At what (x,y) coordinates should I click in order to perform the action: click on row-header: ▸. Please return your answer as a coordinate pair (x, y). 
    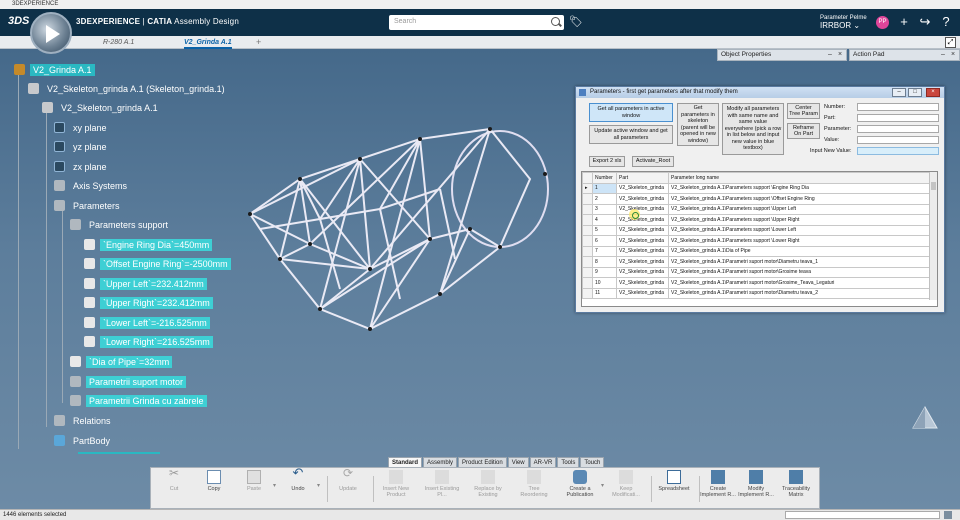
    Looking at the image, I should click on (587, 188).